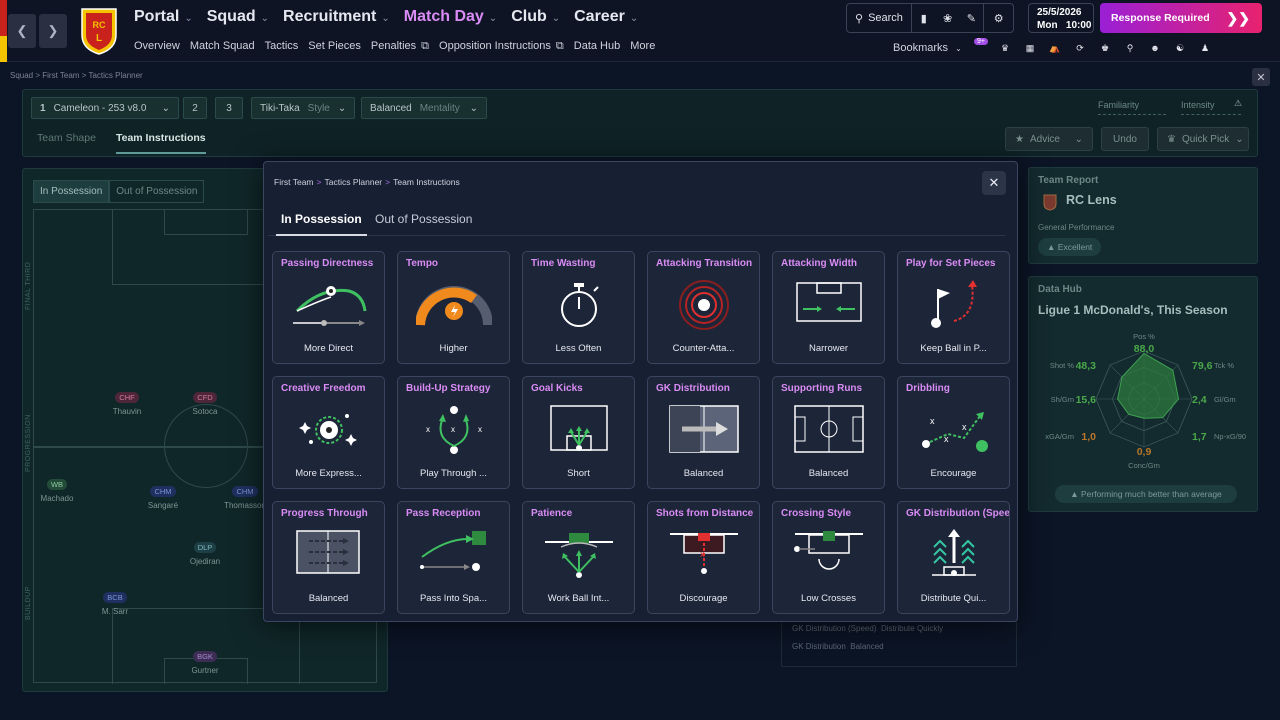 The image size is (1280, 720). What do you see at coordinates (924, 18) in the screenshot?
I see `bookmark-icon: ▮` at bounding box center [924, 18].